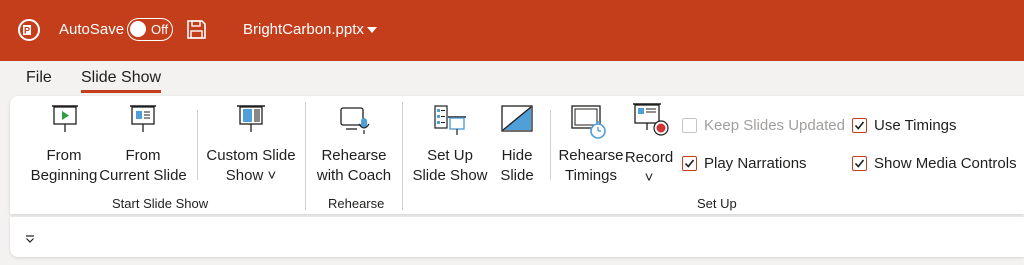  I want to click on custom-show-icon, so click(251, 118).